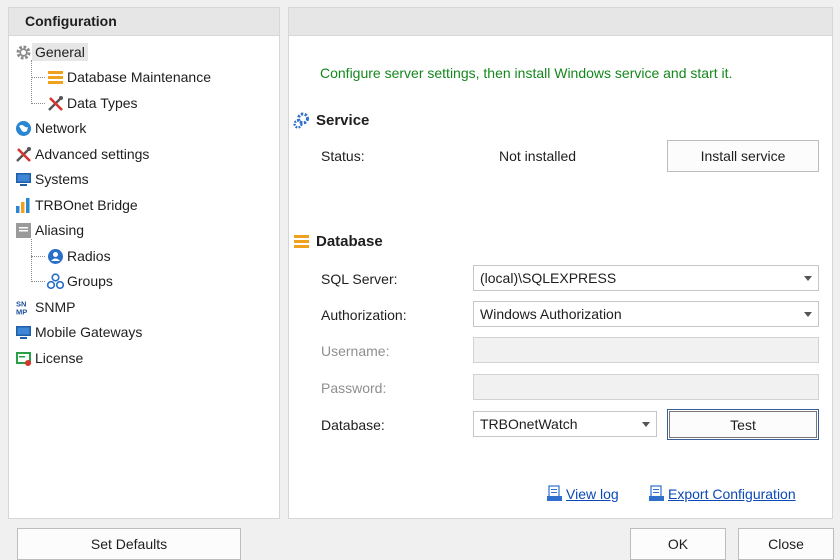 The image size is (840, 560). Describe the element at coordinates (786, 544) in the screenshot. I see `close-button: Close` at that location.